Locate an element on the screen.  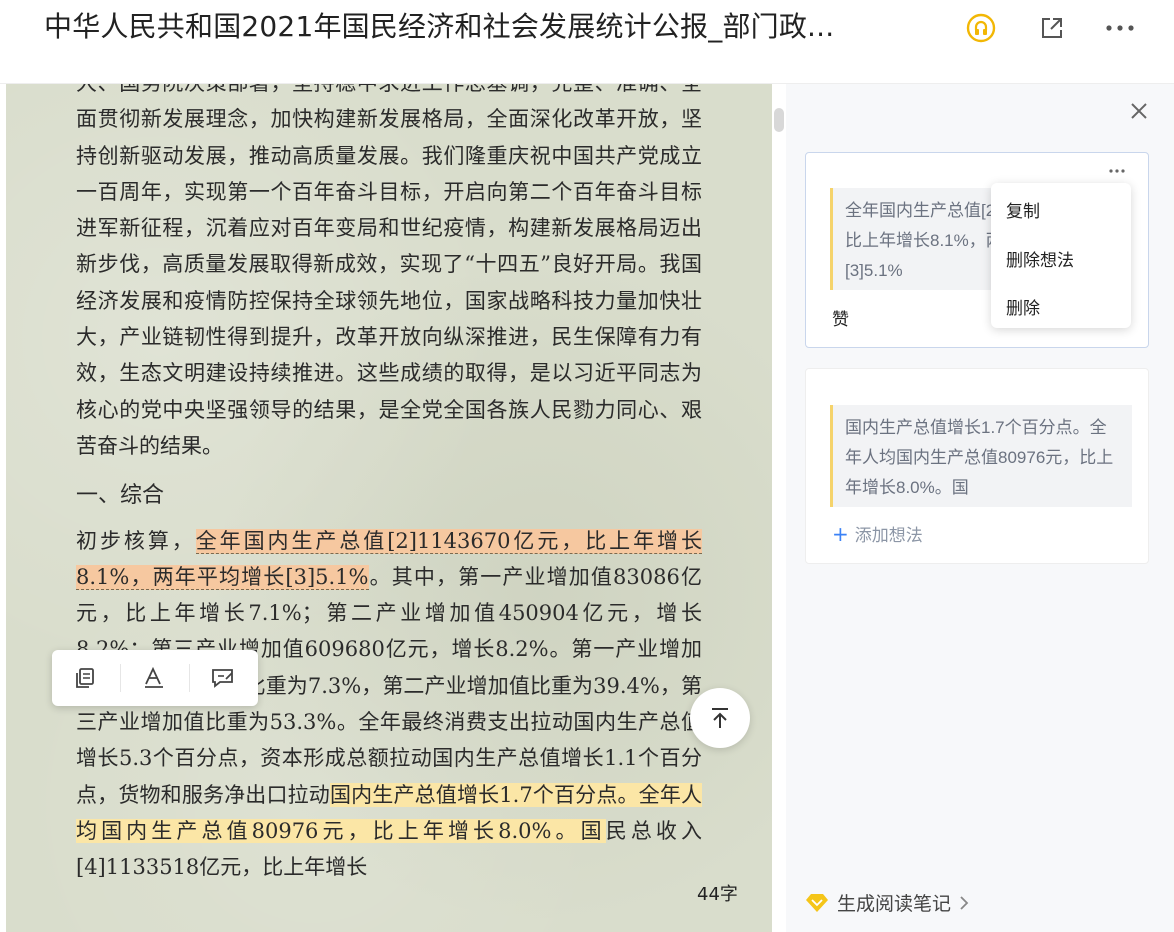
note-more-icon is located at coordinates (1117, 168).